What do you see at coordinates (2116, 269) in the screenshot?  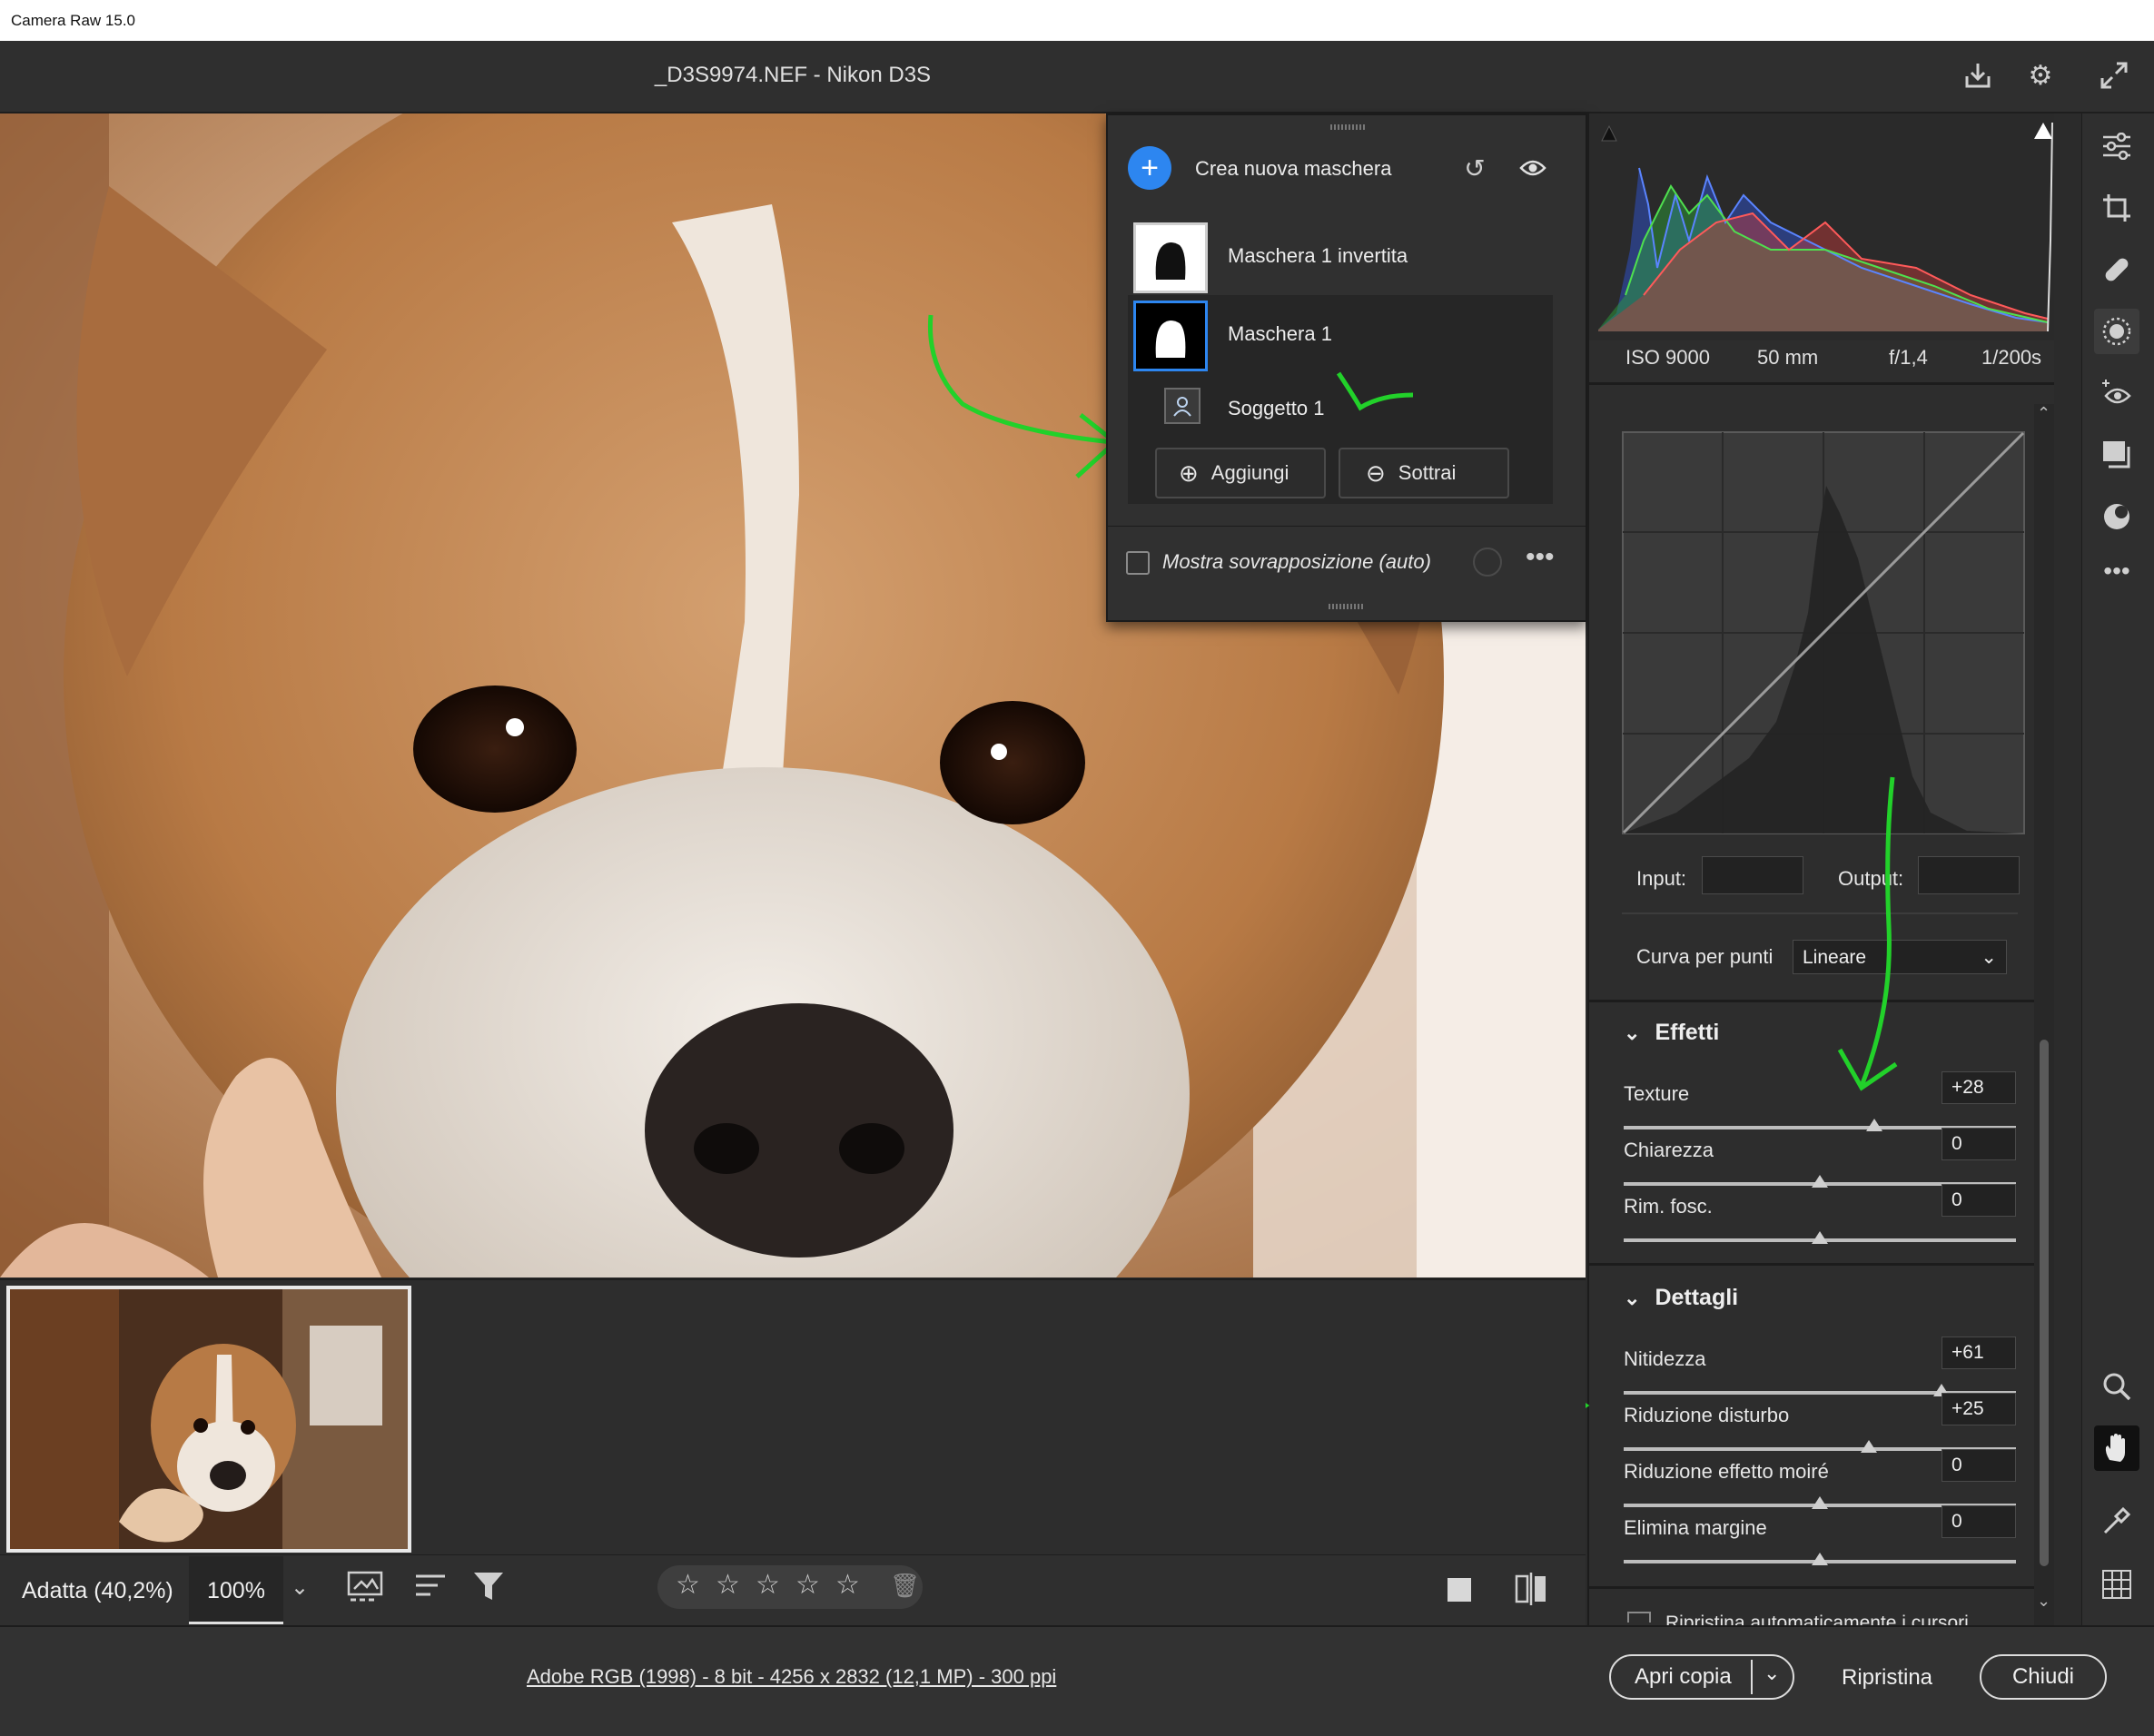 I see `healing-icon` at bounding box center [2116, 269].